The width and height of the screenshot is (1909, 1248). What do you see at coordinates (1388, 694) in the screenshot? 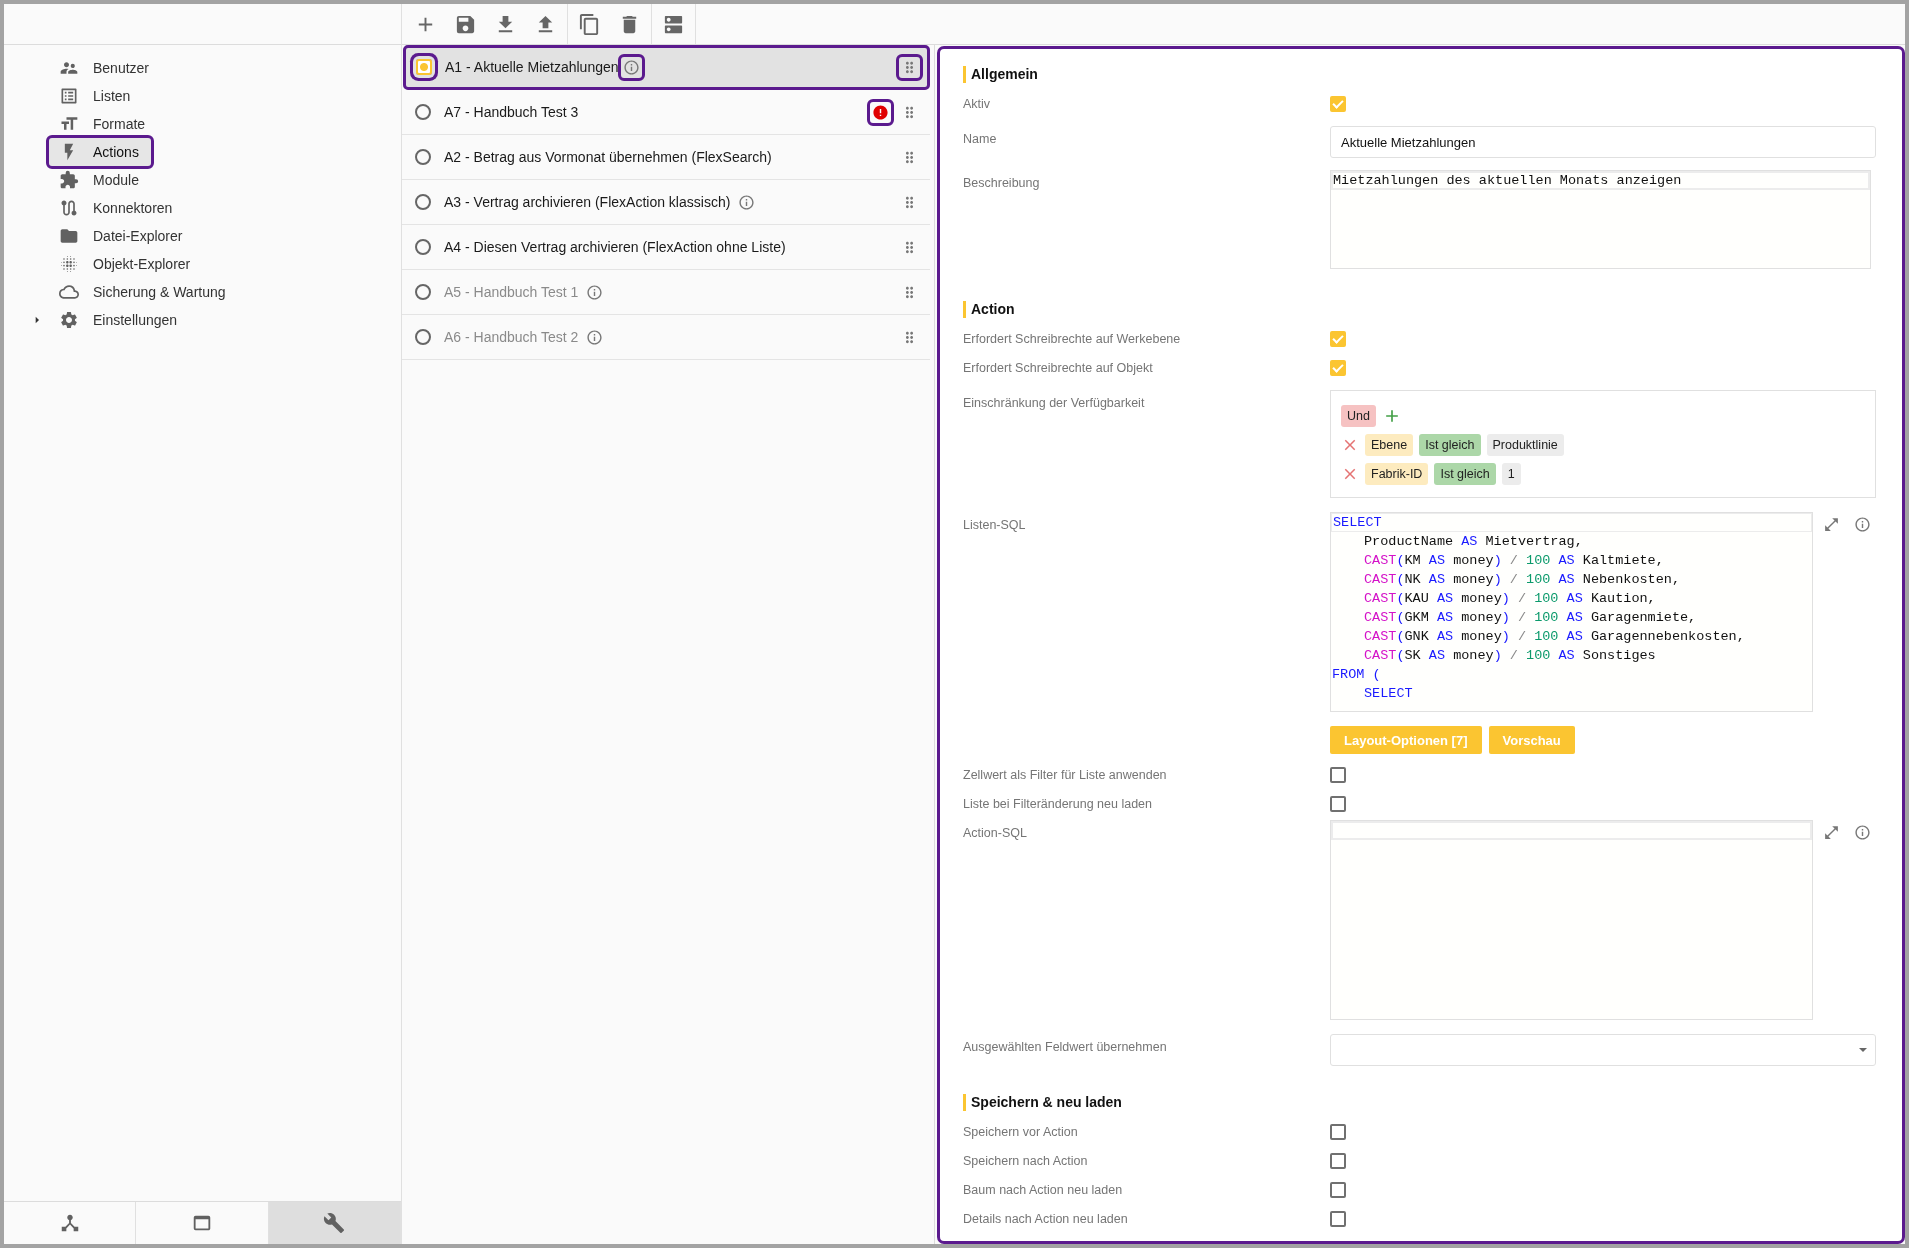
I see `code-line: SELECT` at bounding box center [1388, 694].